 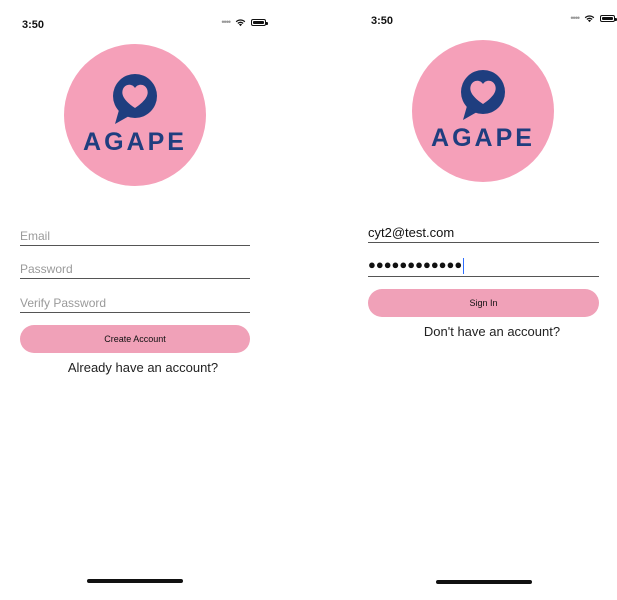 I want to click on email-field: Email, so click(x=135, y=234).